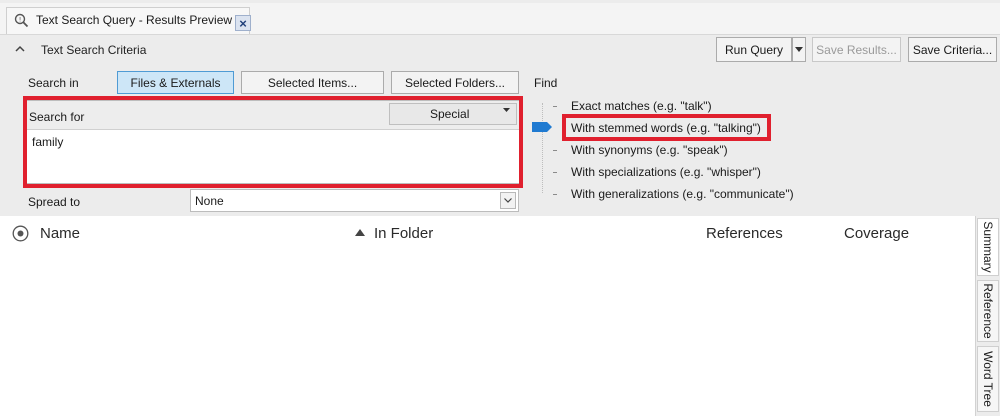  I want to click on close-tab-button: ×, so click(243, 23).